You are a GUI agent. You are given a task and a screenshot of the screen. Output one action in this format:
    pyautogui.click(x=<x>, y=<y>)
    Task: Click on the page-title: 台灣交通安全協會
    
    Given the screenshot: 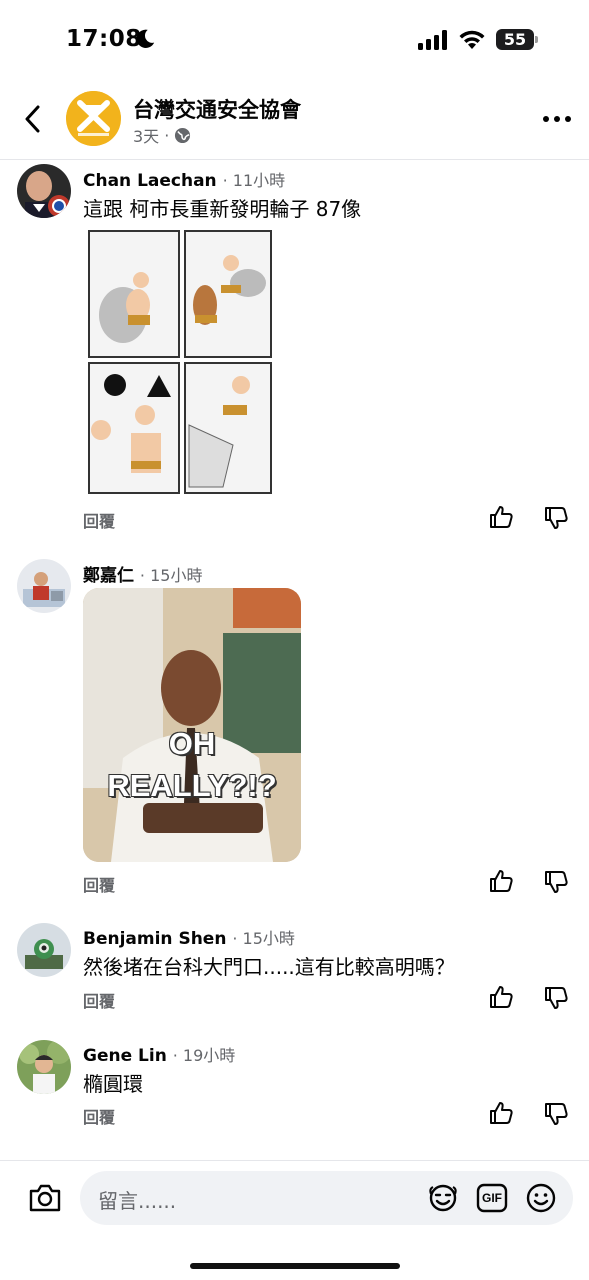 What is the action you would take?
    pyautogui.click(x=217, y=109)
    